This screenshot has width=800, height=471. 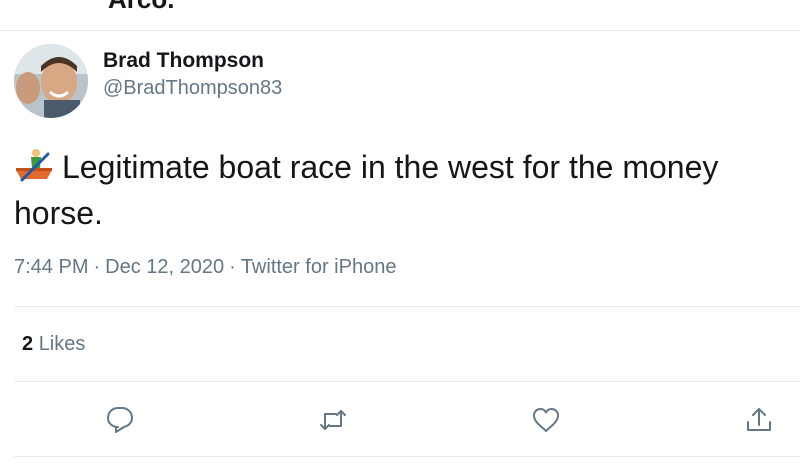 I want to click on heart-icon, so click(x=546, y=420).